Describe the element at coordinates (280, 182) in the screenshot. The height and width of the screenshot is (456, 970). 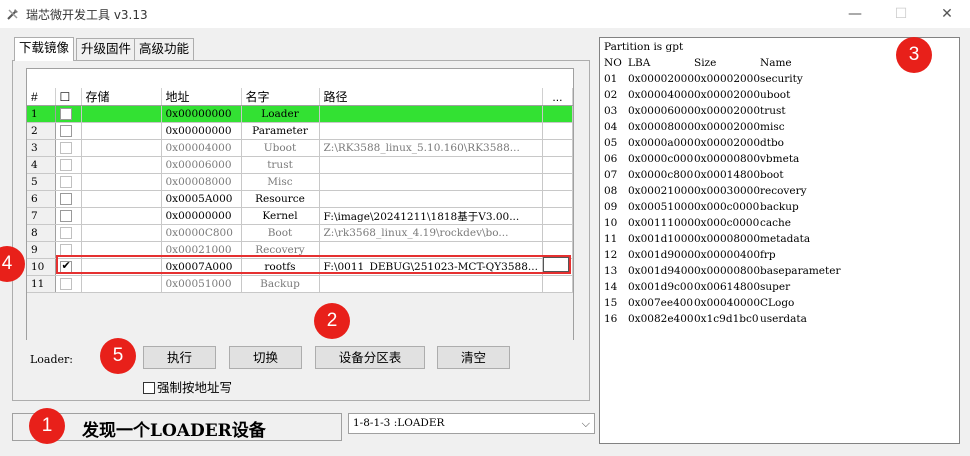
I see `row-name: Misc` at that location.